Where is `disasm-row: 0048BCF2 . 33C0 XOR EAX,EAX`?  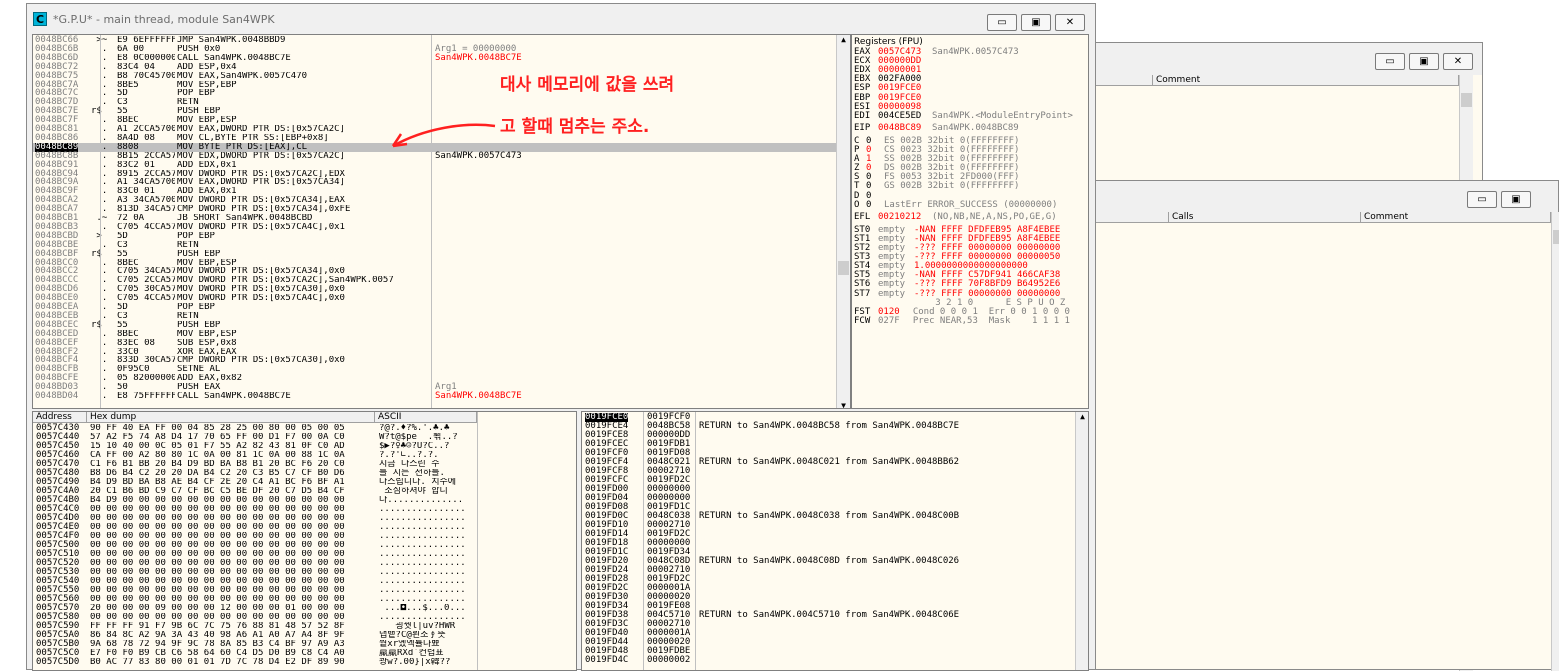 disasm-row: 0048BCF2 . 33C0 XOR EAX,EAX is located at coordinates (434, 352).